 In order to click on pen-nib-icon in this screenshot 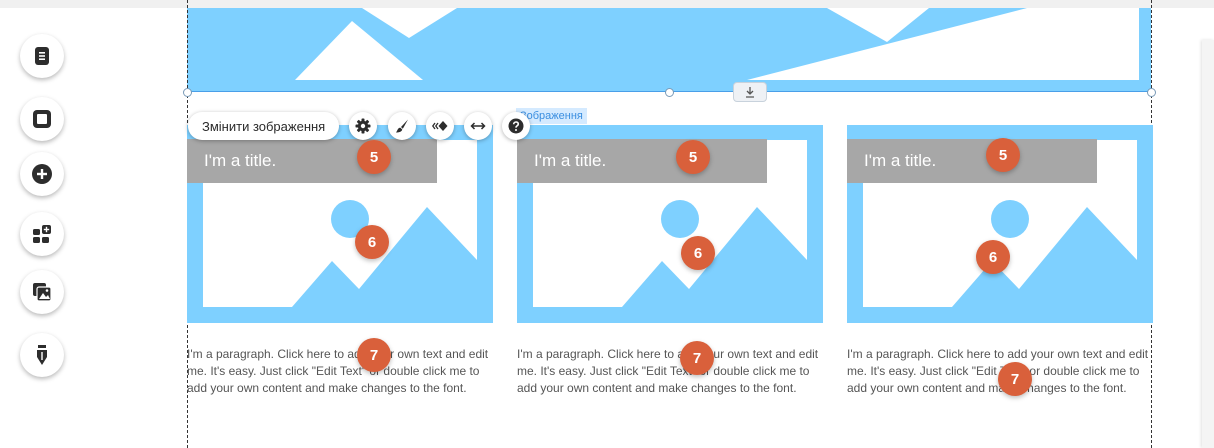, I will do `click(42, 355)`.